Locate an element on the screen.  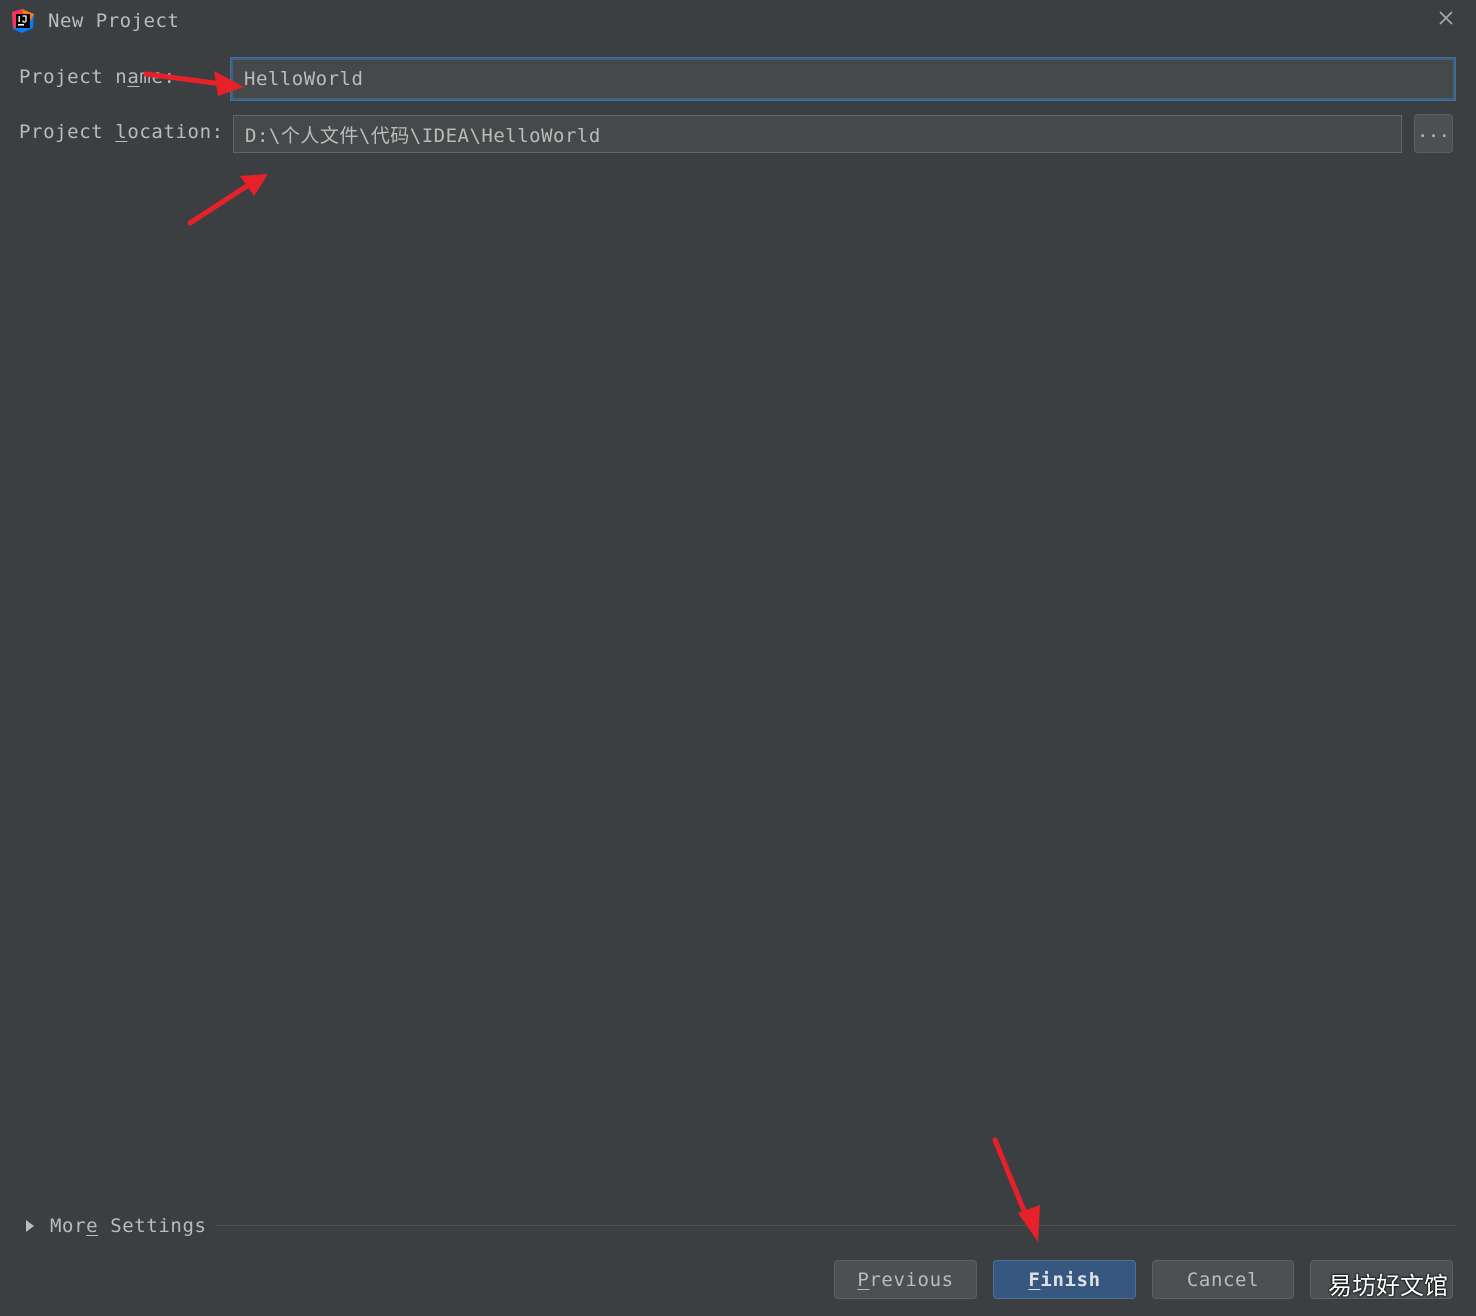
previous-button: Previous is located at coordinates (905, 1279).